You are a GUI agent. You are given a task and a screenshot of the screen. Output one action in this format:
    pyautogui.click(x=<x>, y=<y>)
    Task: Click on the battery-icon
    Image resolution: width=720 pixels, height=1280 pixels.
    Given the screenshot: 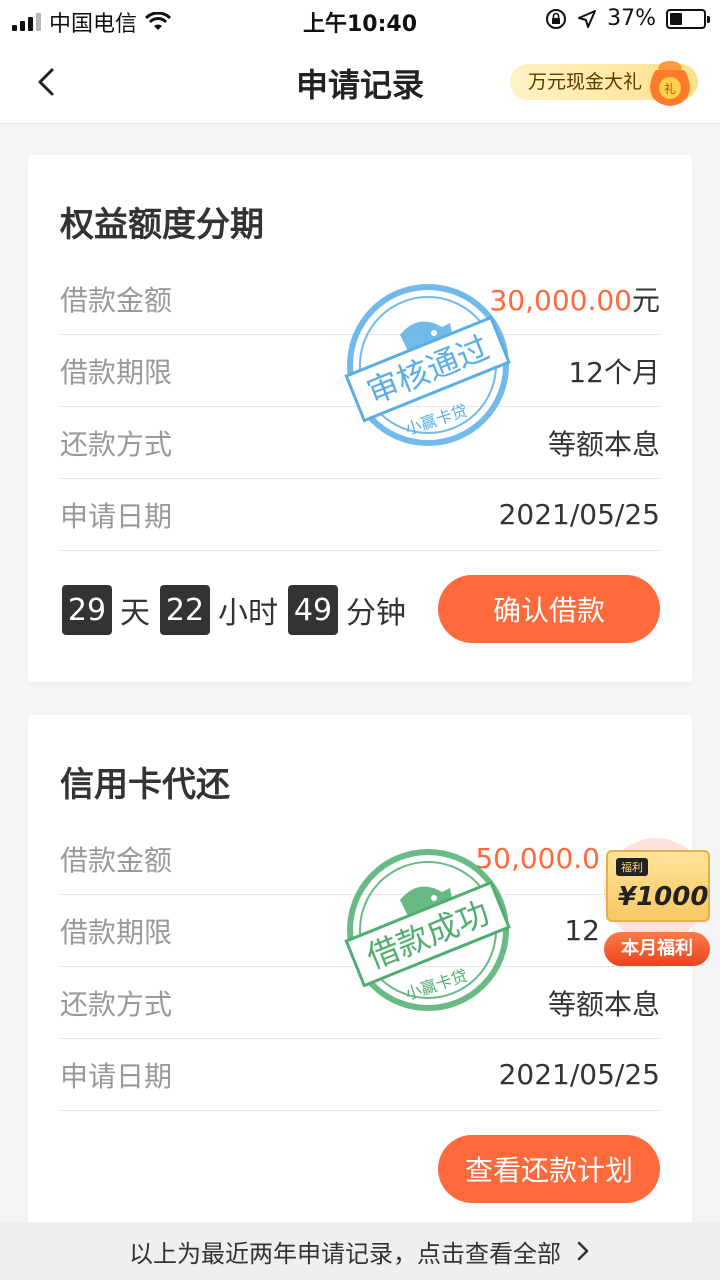 What is the action you would take?
    pyautogui.click(x=688, y=18)
    